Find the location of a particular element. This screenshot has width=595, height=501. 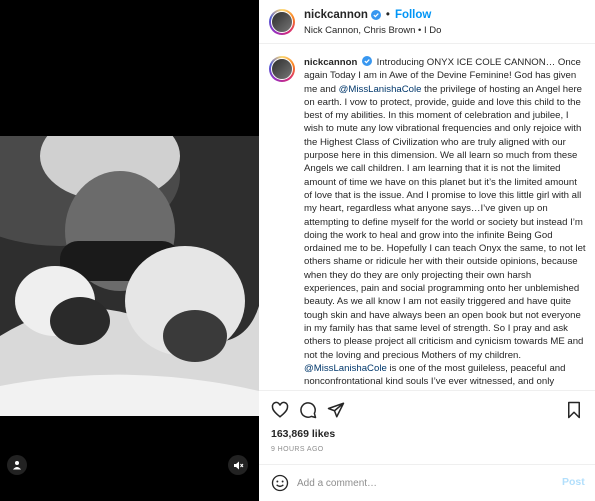

avatar is located at coordinates (282, 22).